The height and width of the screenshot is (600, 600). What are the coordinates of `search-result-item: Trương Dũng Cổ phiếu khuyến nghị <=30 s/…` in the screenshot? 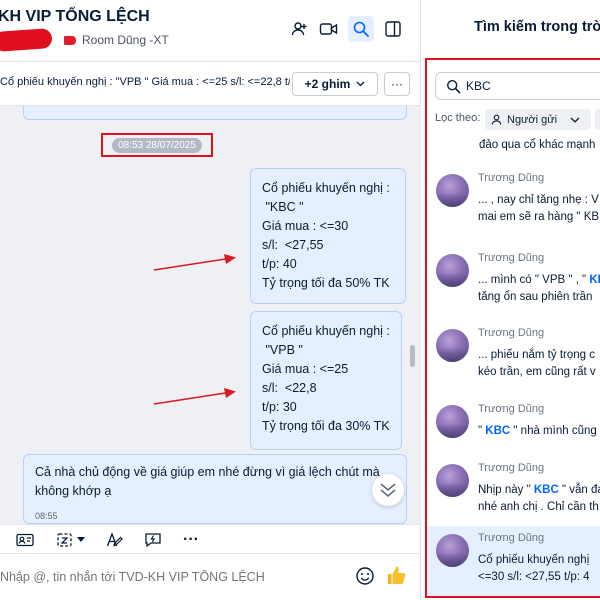 It's located at (513, 561).